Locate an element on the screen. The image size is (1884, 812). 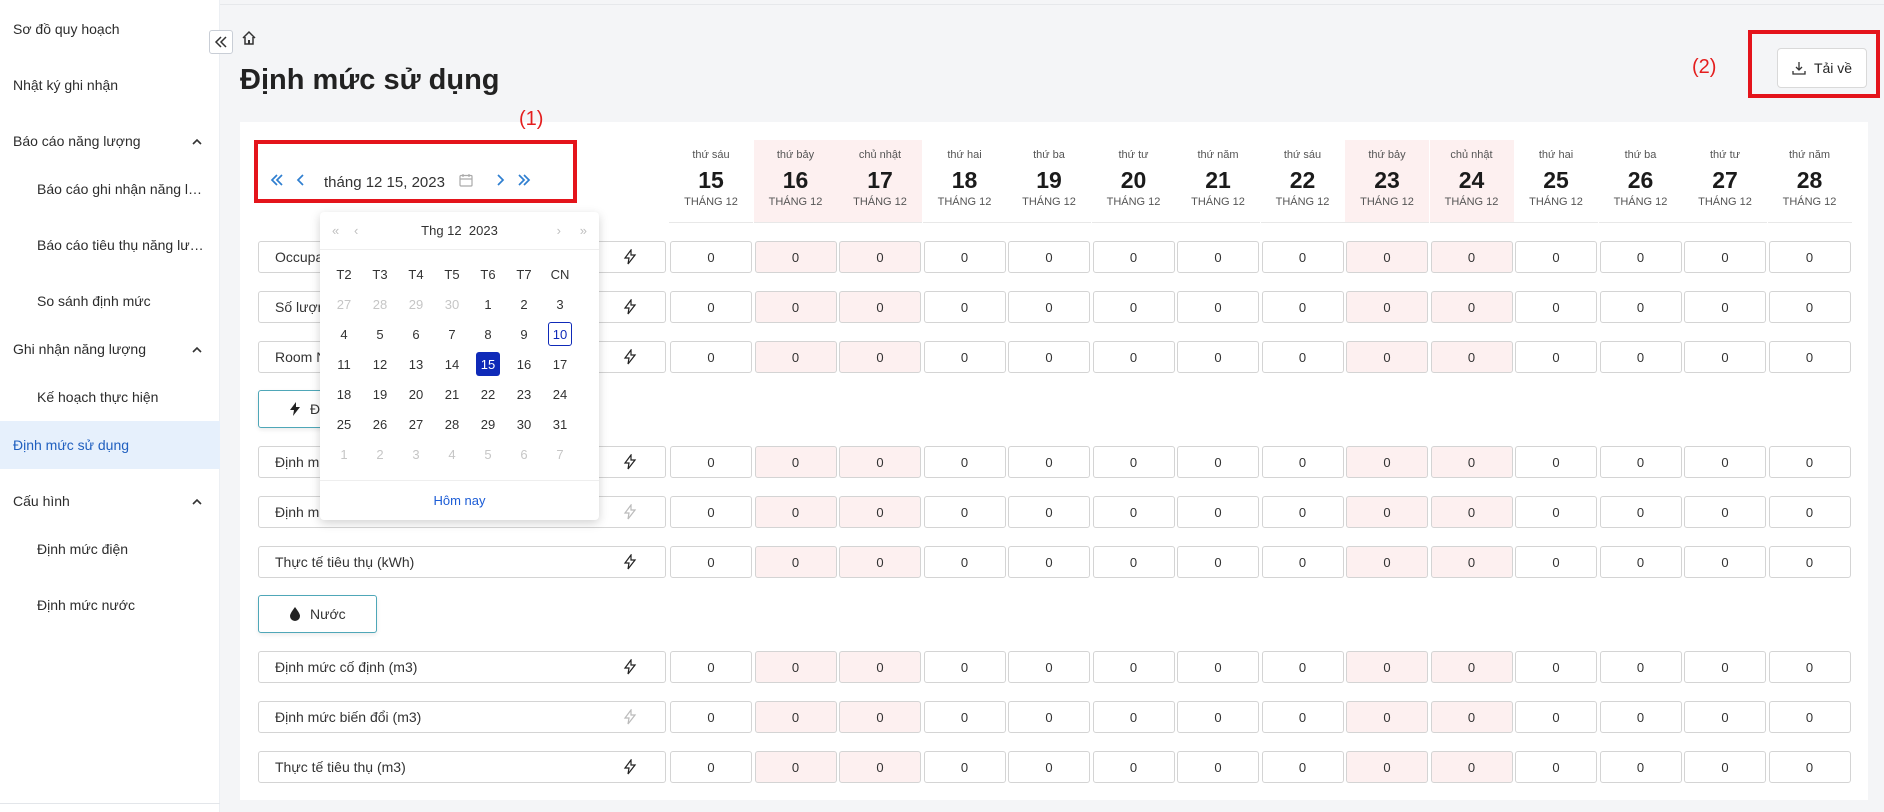
calendar-day: 18 is located at coordinates (344, 394).